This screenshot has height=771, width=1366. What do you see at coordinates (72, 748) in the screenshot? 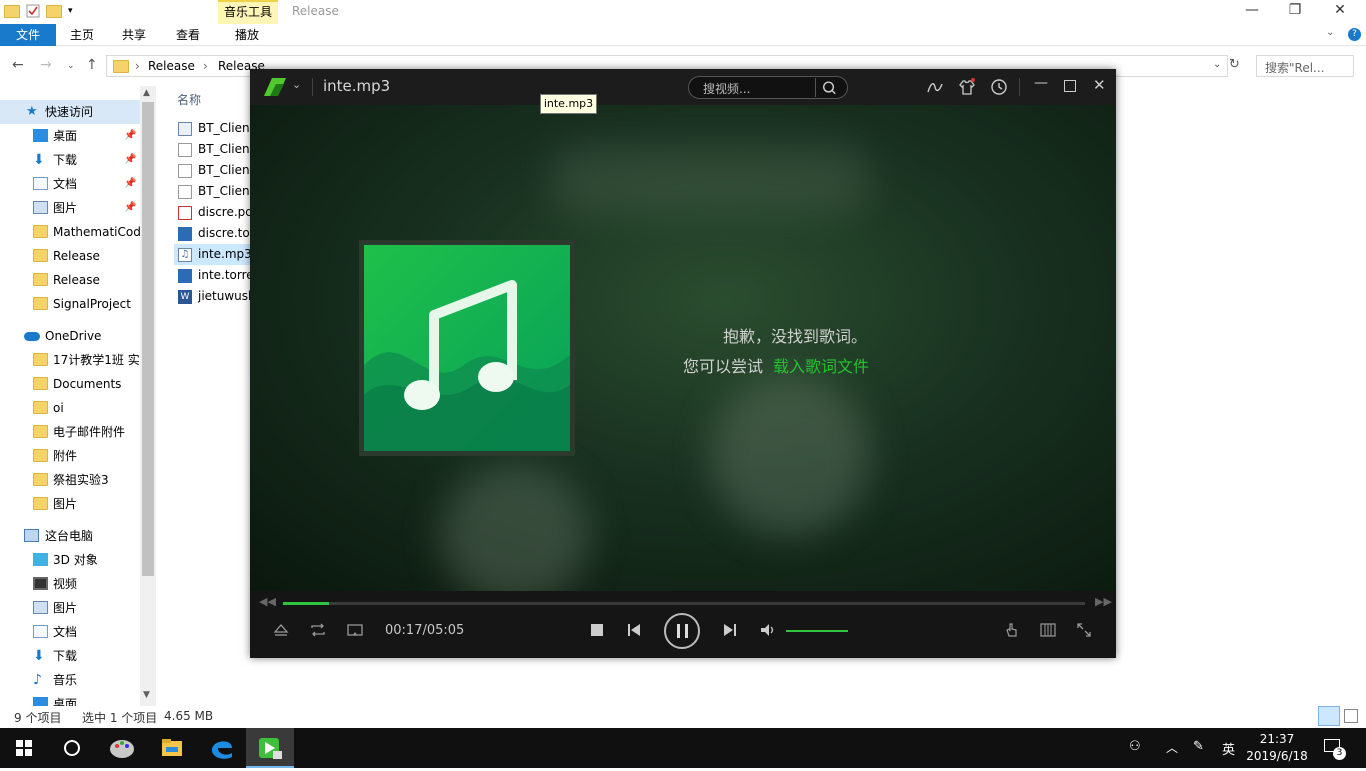
I see `cortana-button` at bounding box center [72, 748].